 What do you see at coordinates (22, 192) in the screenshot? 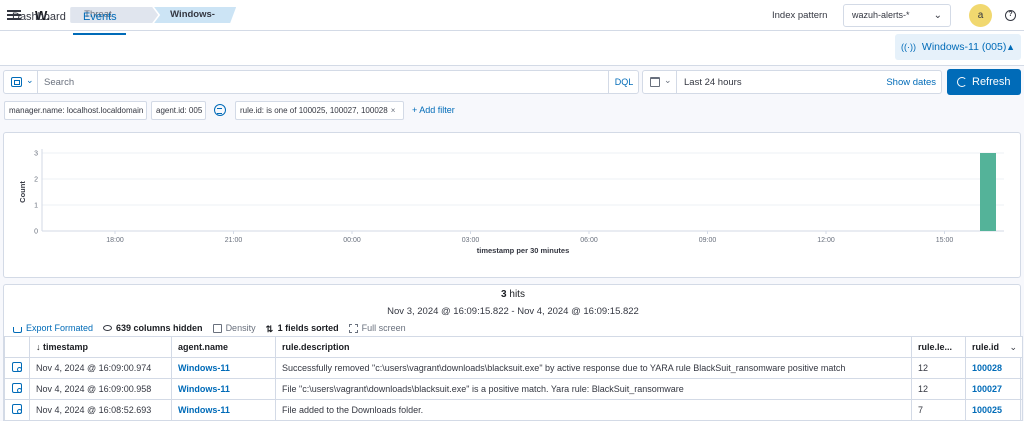
I see `y-axis-label: Count` at bounding box center [22, 192].